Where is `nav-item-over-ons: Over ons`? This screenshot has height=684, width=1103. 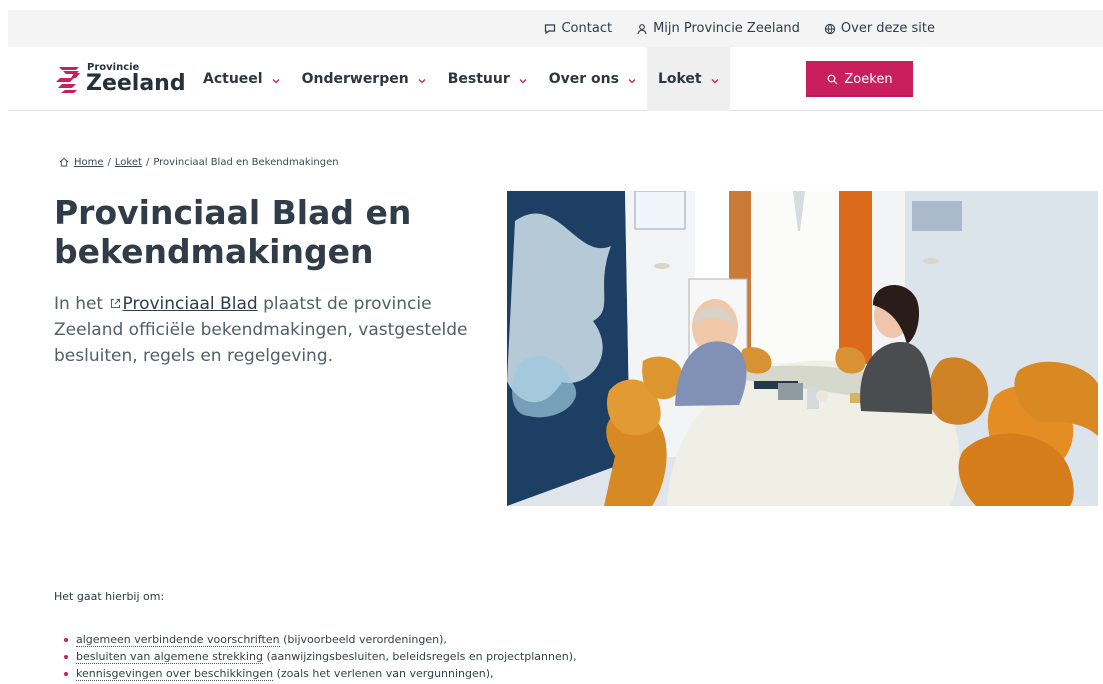
nav-item-over-ons: Over ons is located at coordinates (592, 79).